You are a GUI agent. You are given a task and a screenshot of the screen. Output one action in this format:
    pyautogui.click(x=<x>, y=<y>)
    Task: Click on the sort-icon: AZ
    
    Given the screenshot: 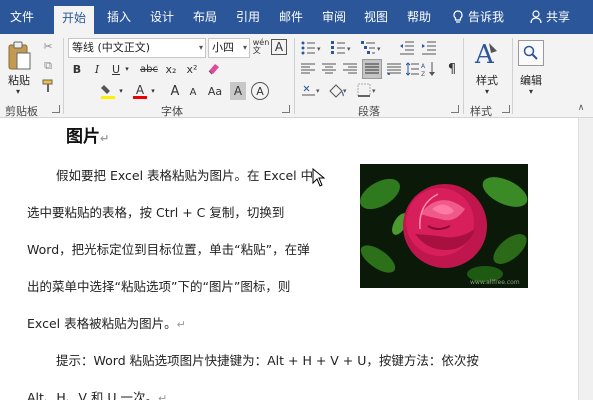 What is the action you would take?
    pyautogui.click(x=429, y=69)
    